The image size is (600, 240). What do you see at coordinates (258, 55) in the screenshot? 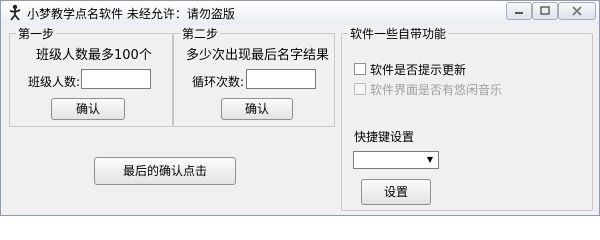
I see `step2-heading: 多少次出现最后名字结果` at bounding box center [258, 55].